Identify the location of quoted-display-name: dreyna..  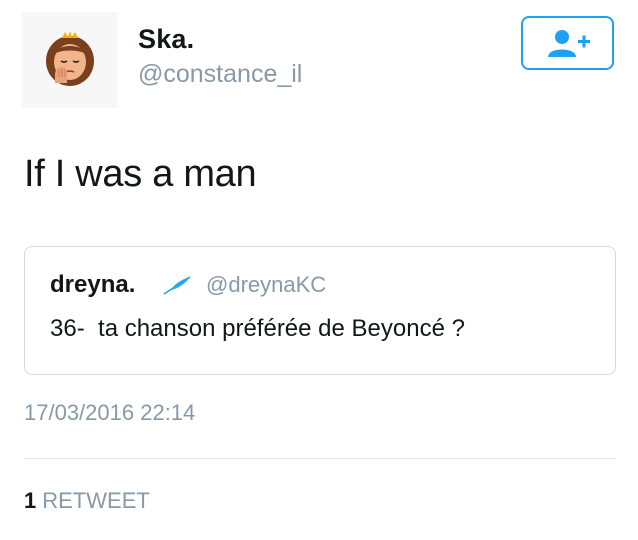
(92, 285).